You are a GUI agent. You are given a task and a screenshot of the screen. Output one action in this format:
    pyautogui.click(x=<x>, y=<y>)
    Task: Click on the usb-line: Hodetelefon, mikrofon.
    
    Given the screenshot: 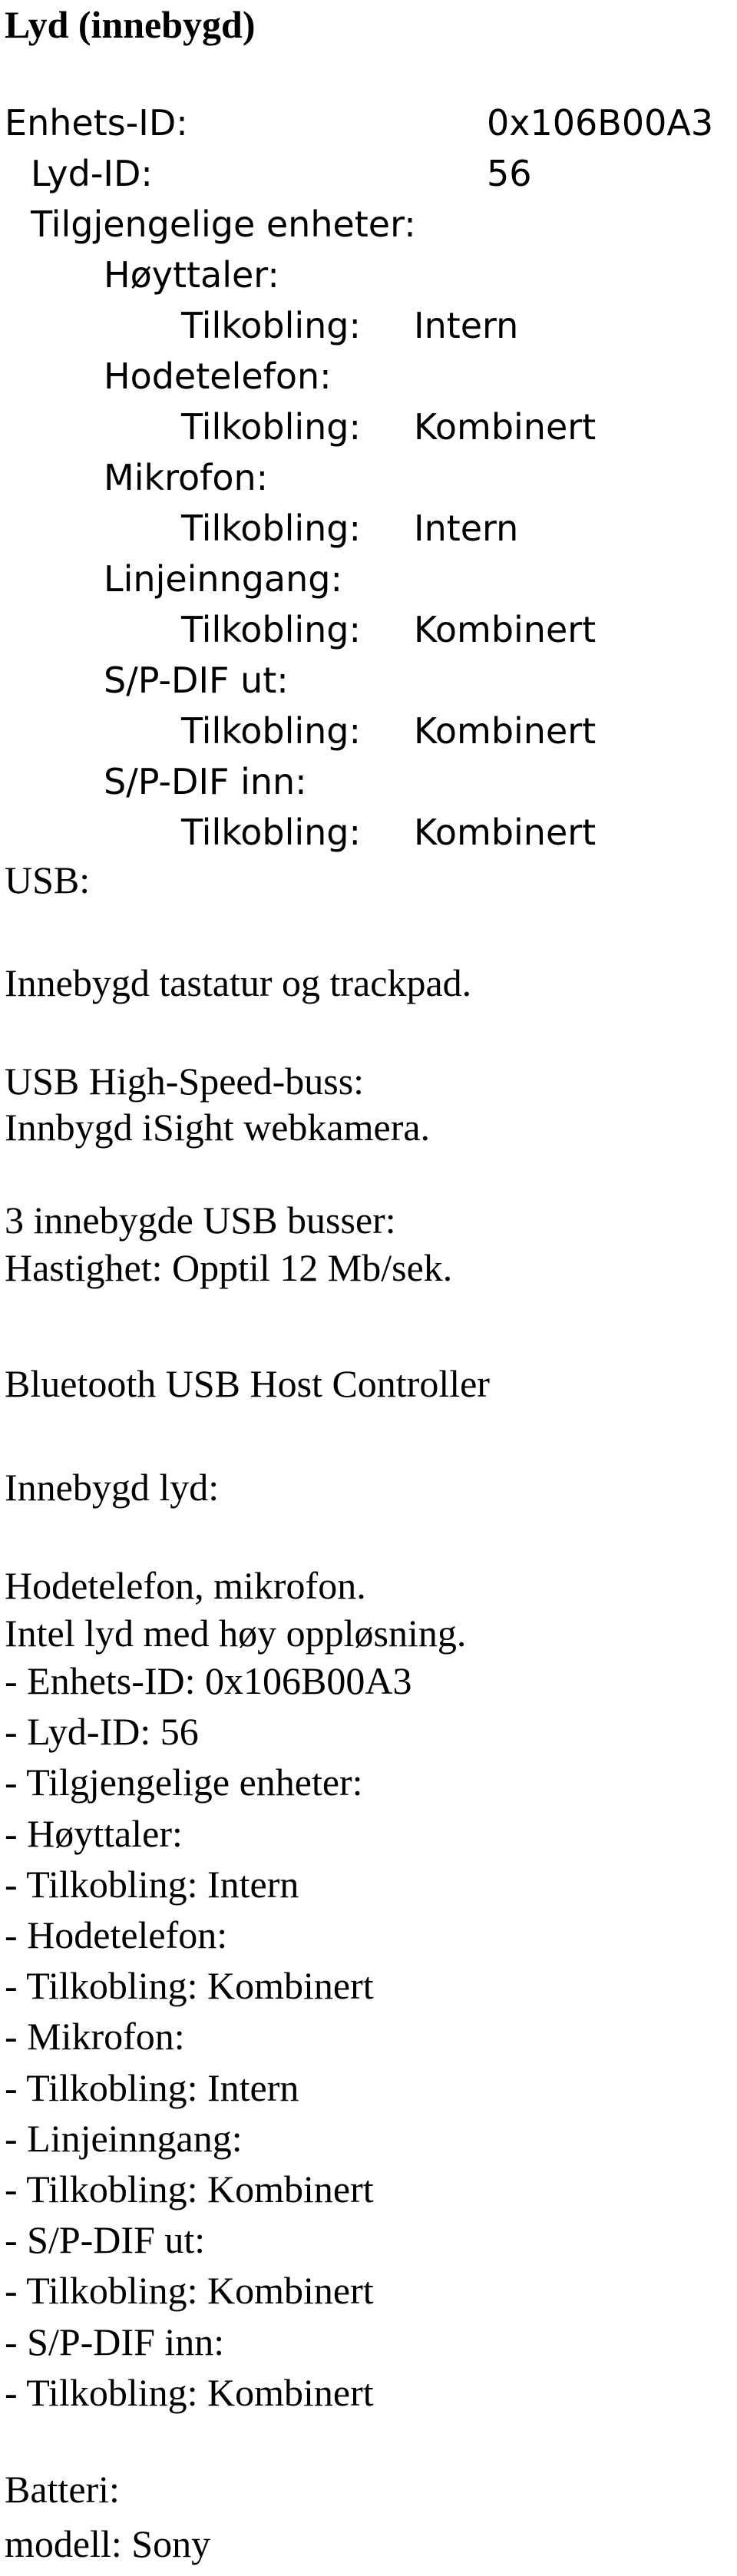 What is the action you would take?
    pyautogui.click(x=186, y=1585)
    